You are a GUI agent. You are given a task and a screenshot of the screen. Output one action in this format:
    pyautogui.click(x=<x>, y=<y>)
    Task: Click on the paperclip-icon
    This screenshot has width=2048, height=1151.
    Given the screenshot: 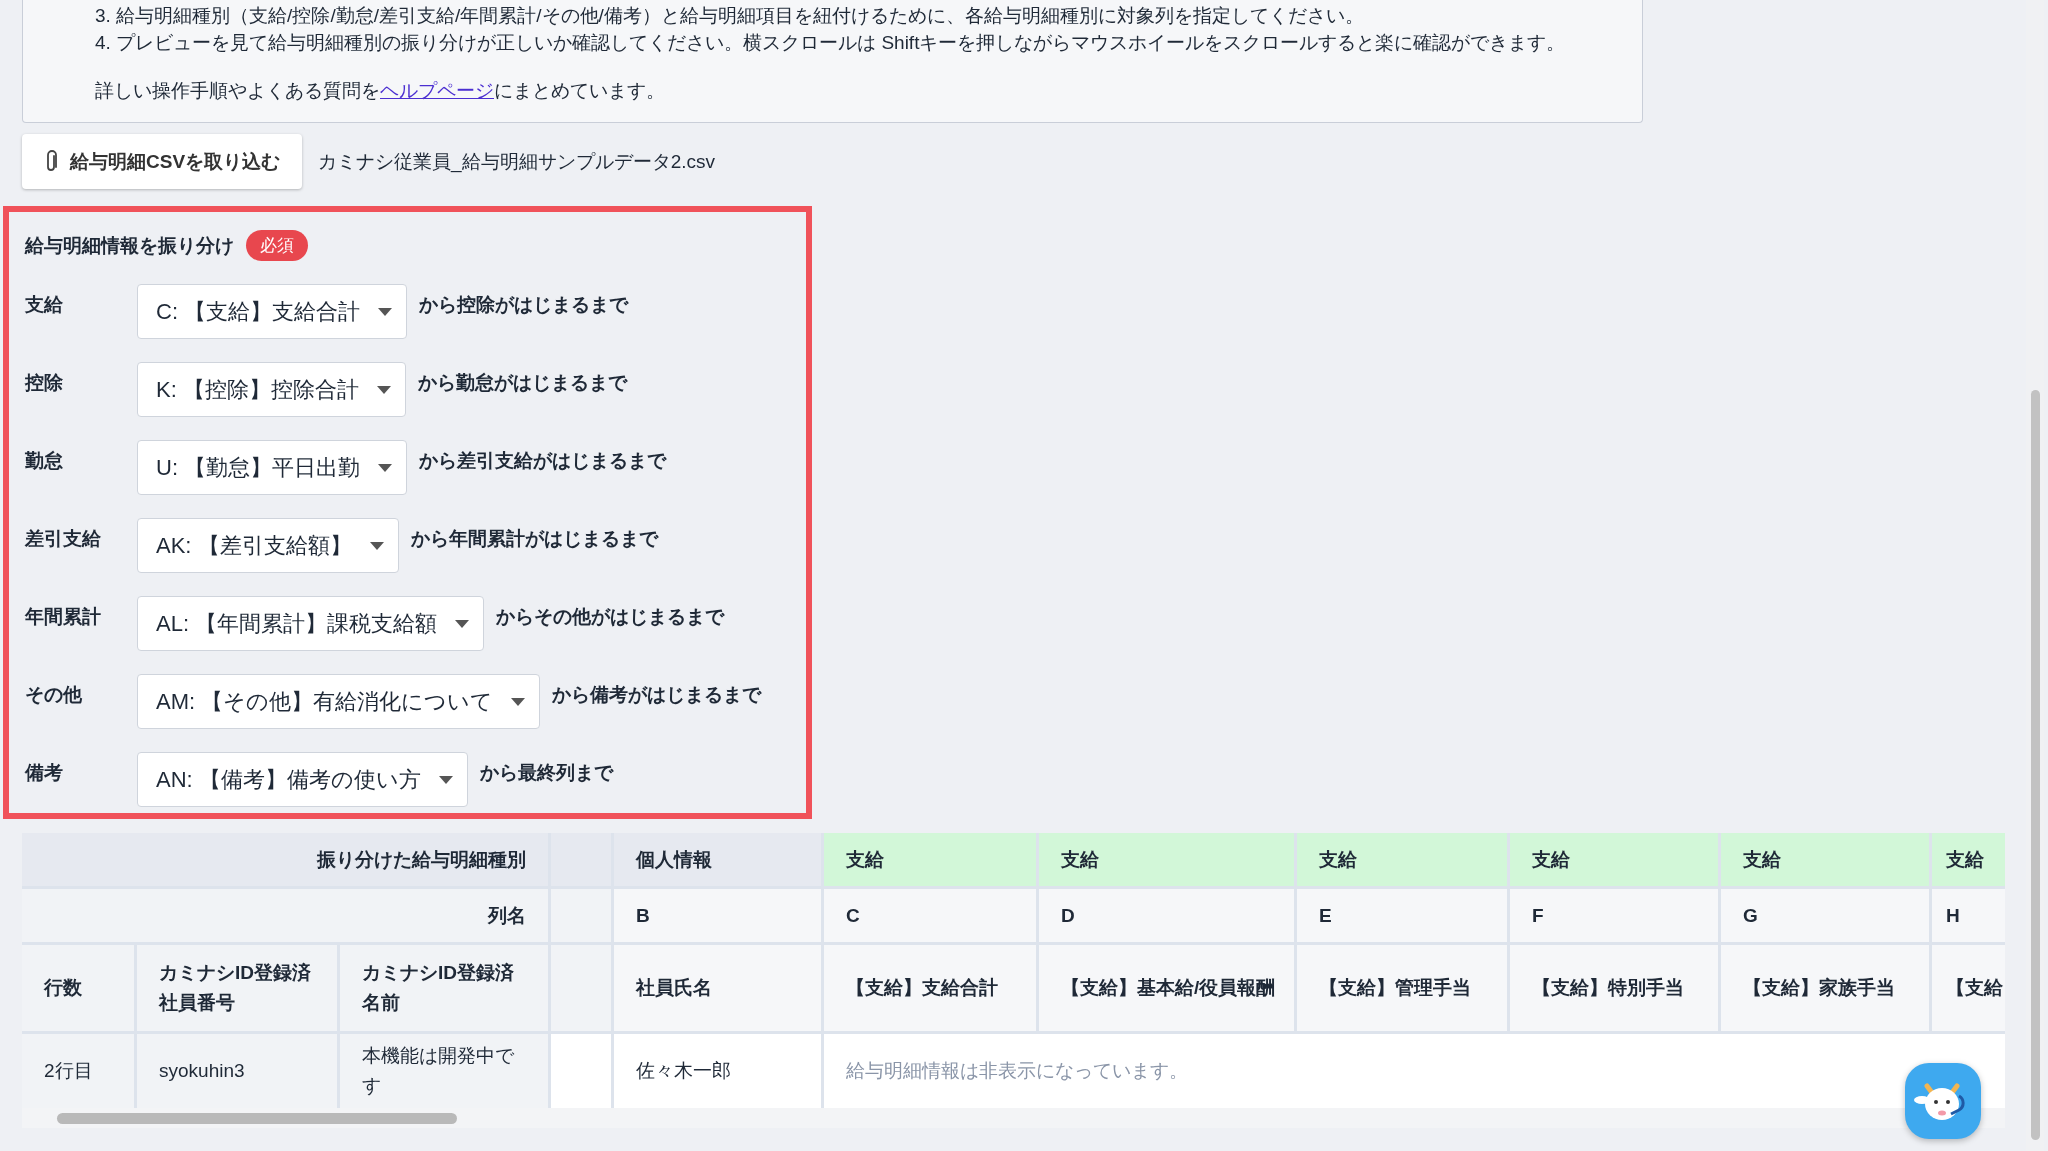 What is the action you would take?
    pyautogui.click(x=51, y=161)
    